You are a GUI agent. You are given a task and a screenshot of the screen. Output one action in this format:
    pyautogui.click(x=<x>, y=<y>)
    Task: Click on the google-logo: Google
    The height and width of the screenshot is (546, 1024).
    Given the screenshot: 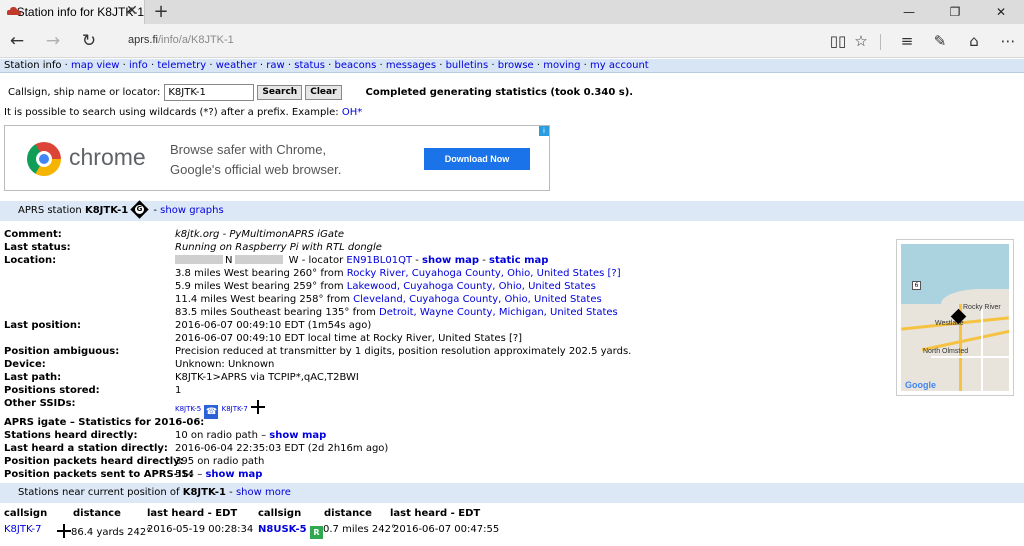 What is the action you would take?
    pyautogui.click(x=920, y=385)
    